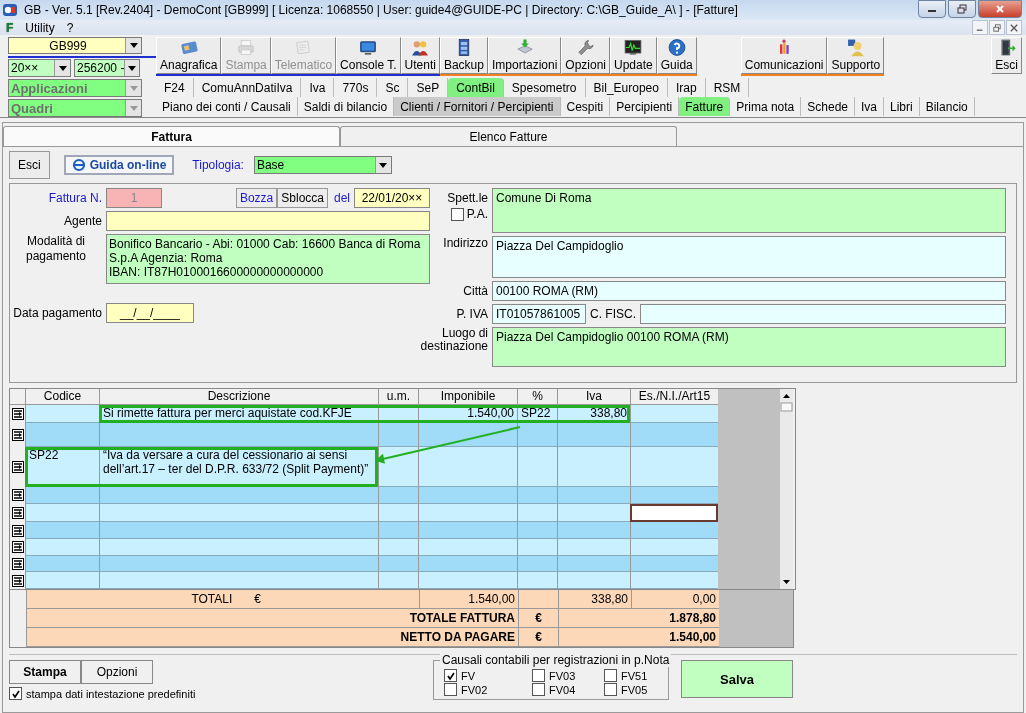 The width and height of the screenshot is (1026, 713). I want to click on group-title: Causali contabili per registrazioni in p.Nota, so click(556, 660).